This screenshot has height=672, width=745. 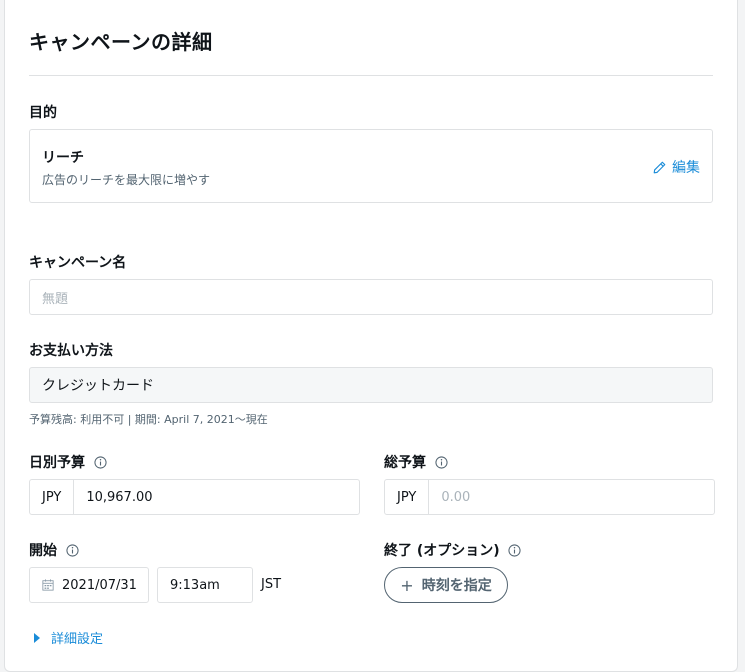 I want to click on advanced-settings-label: 詳細設定, so click(x=77, y=639).